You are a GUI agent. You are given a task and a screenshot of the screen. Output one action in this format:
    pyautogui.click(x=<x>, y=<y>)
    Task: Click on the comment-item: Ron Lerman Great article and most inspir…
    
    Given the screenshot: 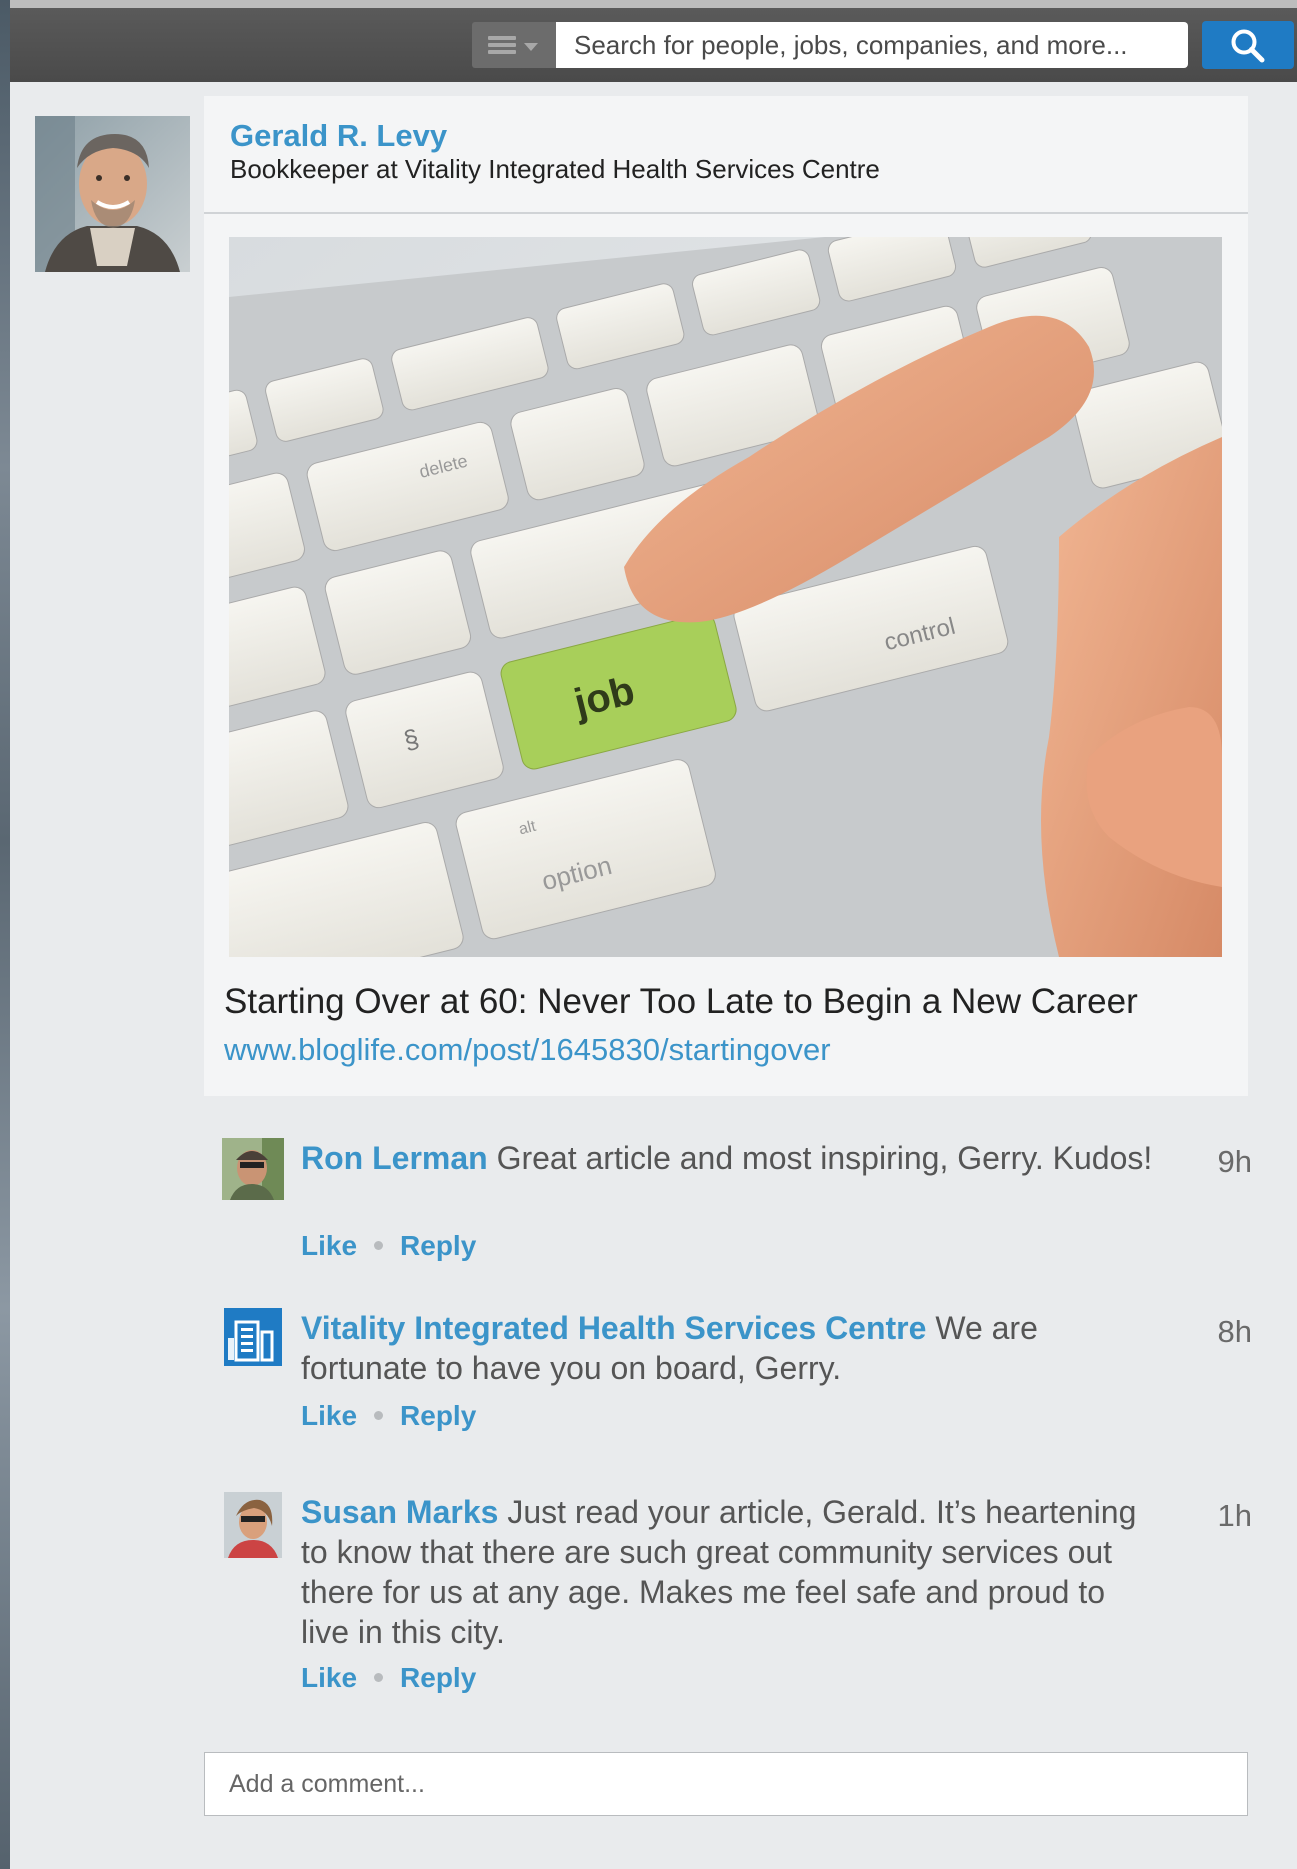 What is the action you would take?
    pyautogui.click(x=737, y=1203)
    